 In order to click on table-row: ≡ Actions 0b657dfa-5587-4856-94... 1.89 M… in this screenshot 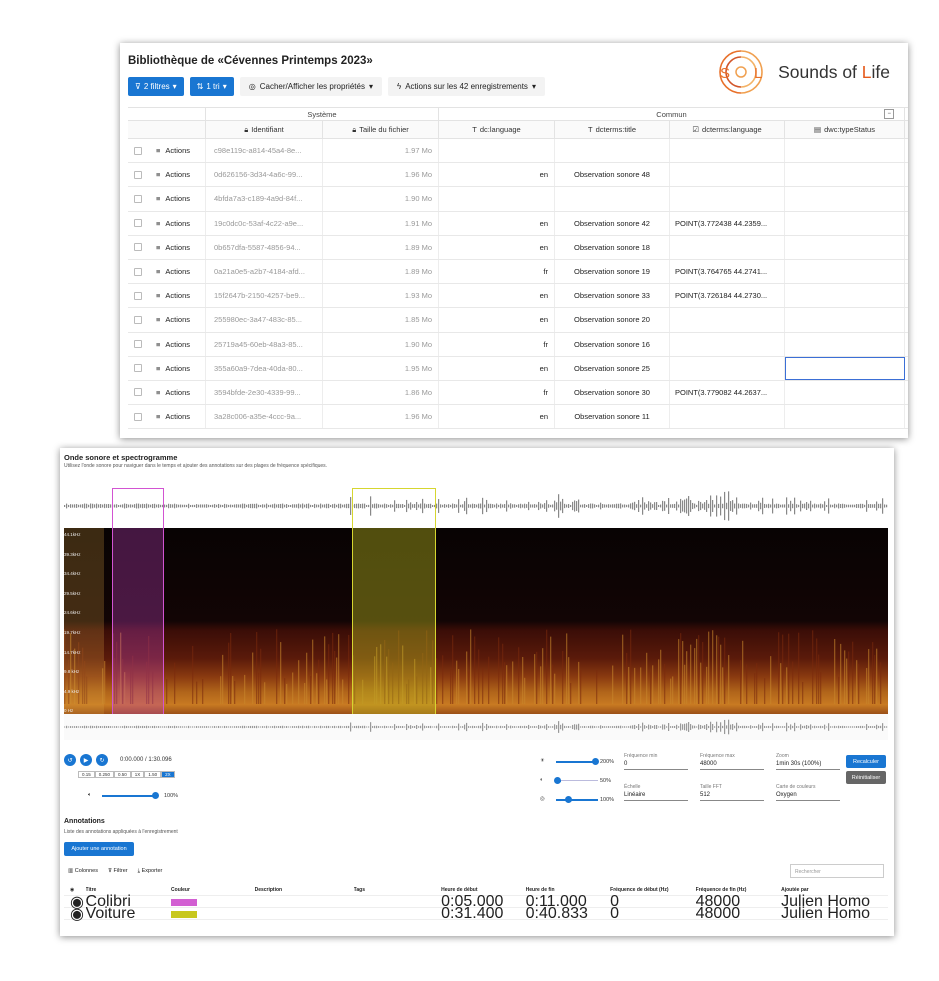, I will do `click(518, 247)`.